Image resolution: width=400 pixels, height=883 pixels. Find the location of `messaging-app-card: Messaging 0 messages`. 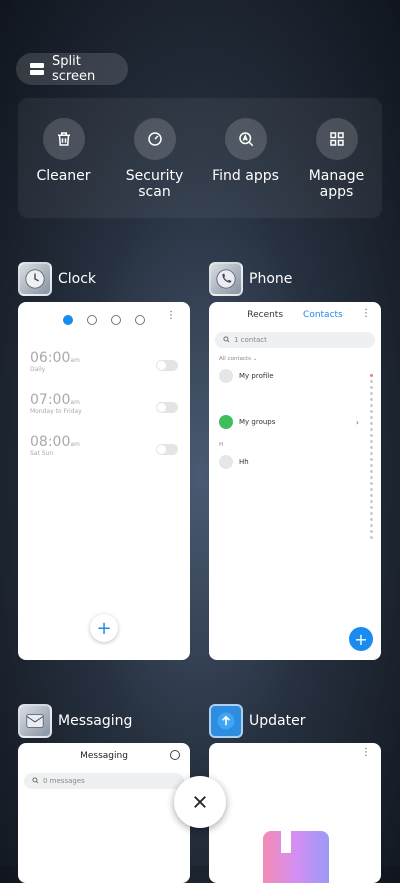

messaging-app-card: Messaging 0 messages is located at coordinates (104, 813).